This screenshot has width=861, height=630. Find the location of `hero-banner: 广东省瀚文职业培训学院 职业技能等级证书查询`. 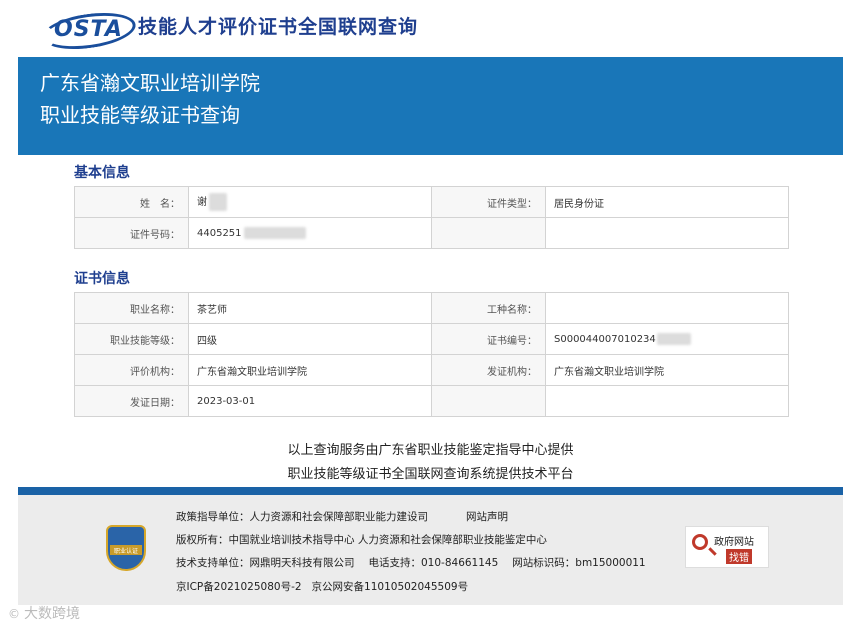

hero-banner: 广东省瀚文职业培训学院 职业技能等级证书查询 is located at coordinates (430, 106).